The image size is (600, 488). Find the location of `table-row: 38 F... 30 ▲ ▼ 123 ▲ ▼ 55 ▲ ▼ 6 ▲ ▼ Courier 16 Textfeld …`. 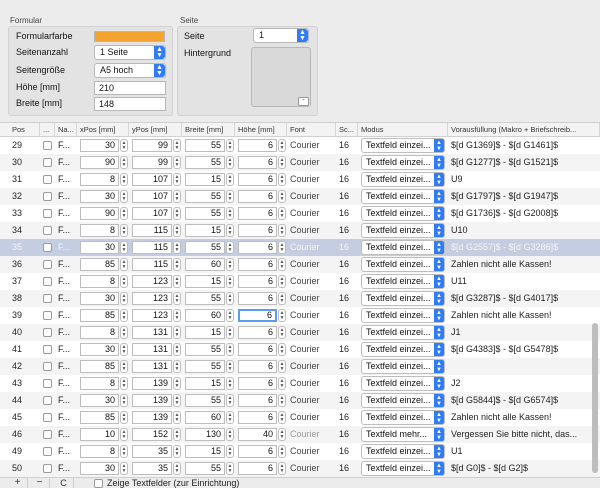

table-row: 38 F... 30 ▲ ▼ 123 ▲ ▼ 55 ▲ ▼ 6 ▲ ▼ Courier 16 Textfeld … is located at coordinates (300, 298).